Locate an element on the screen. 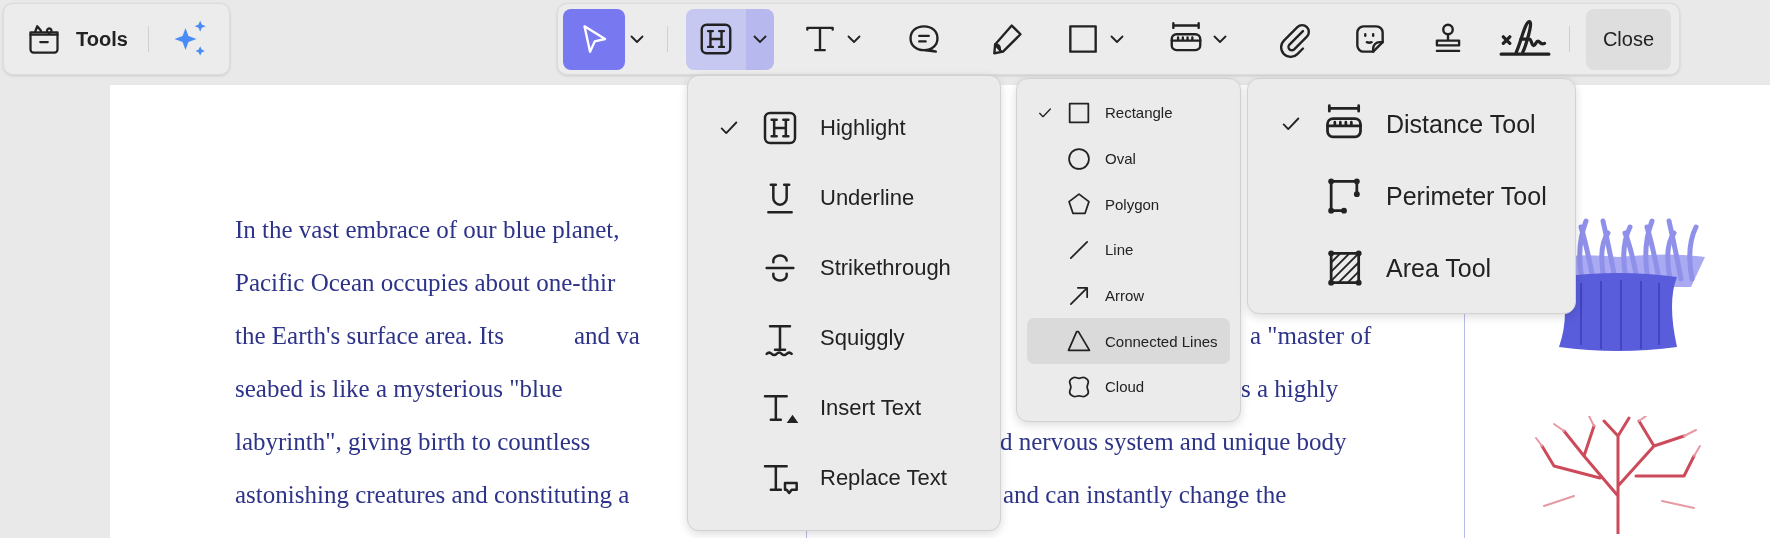 This screenshot has width=1770, height=538. document-text: astonishing creatures and constituting a is located at coordinates (432, 494).